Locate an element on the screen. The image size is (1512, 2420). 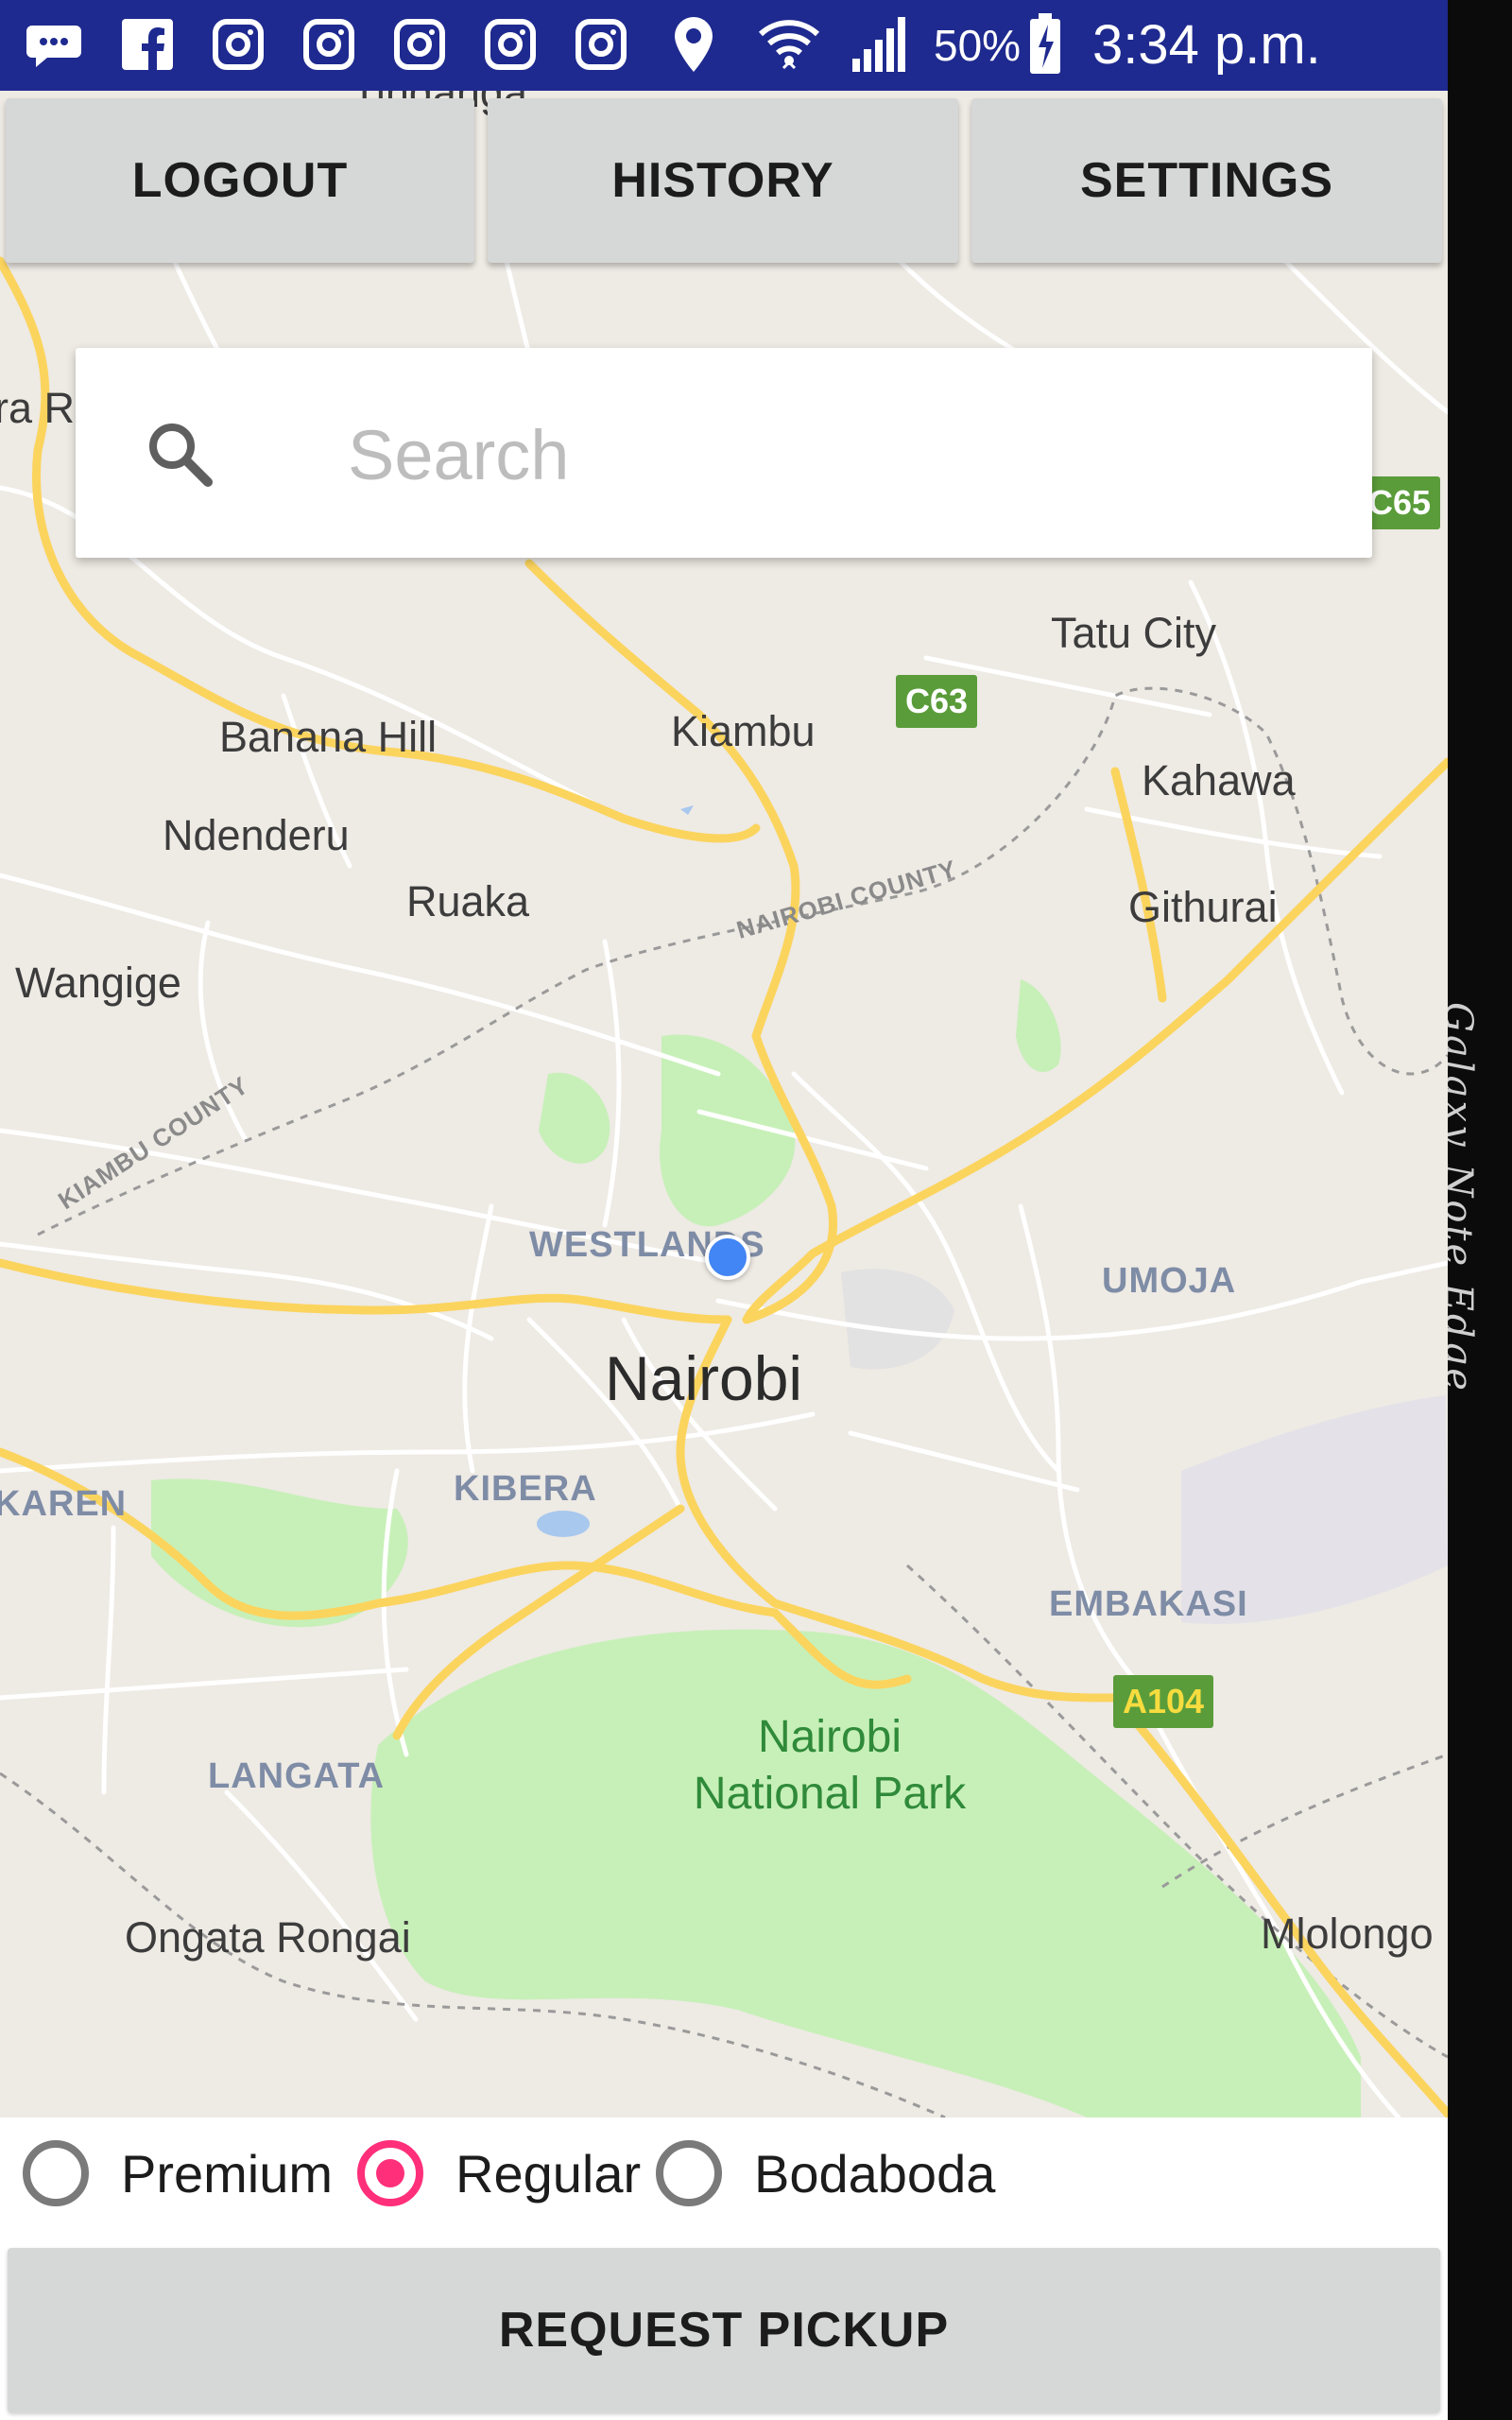
battery-percent: 50% is located at coordinates (978, 45).